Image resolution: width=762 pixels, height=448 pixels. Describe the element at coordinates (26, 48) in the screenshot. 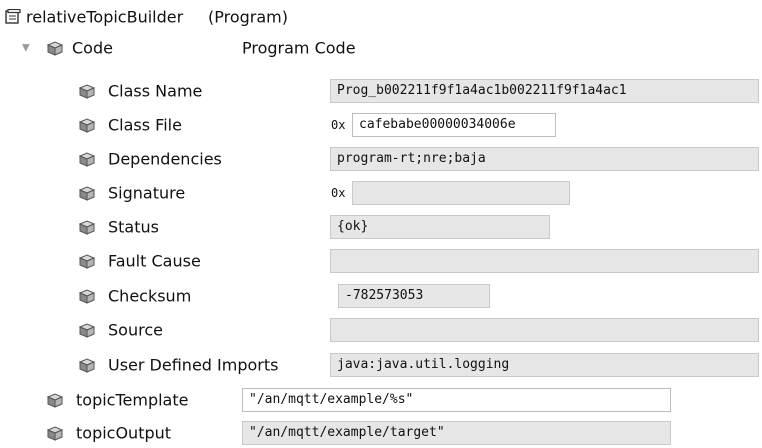

I see `expand-toggle-icon: ▼` at that location.